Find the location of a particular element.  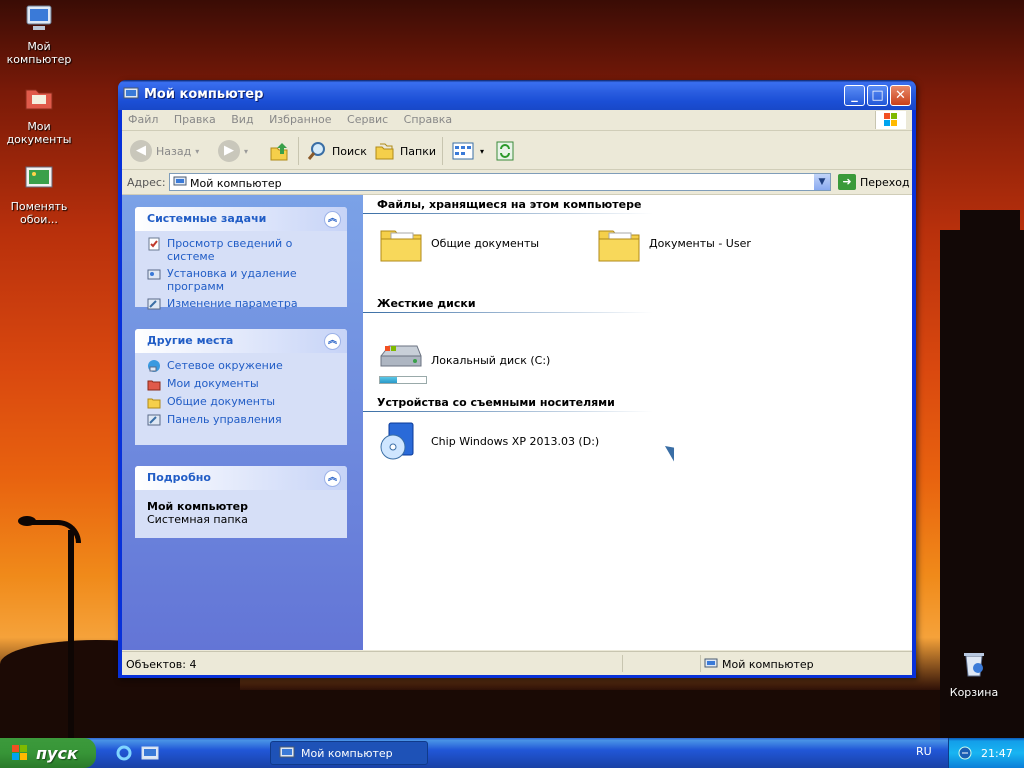

language-indicator: RU is located at coordinates (924, 751).